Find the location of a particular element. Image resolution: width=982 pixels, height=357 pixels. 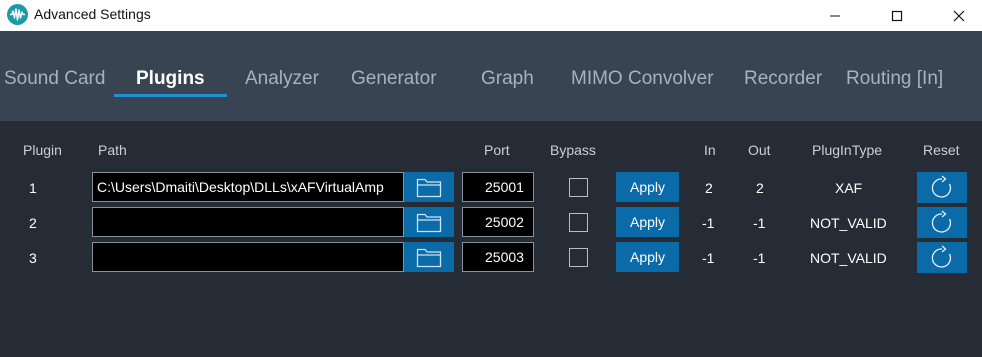

close-button is located at coordinates (959, 15).